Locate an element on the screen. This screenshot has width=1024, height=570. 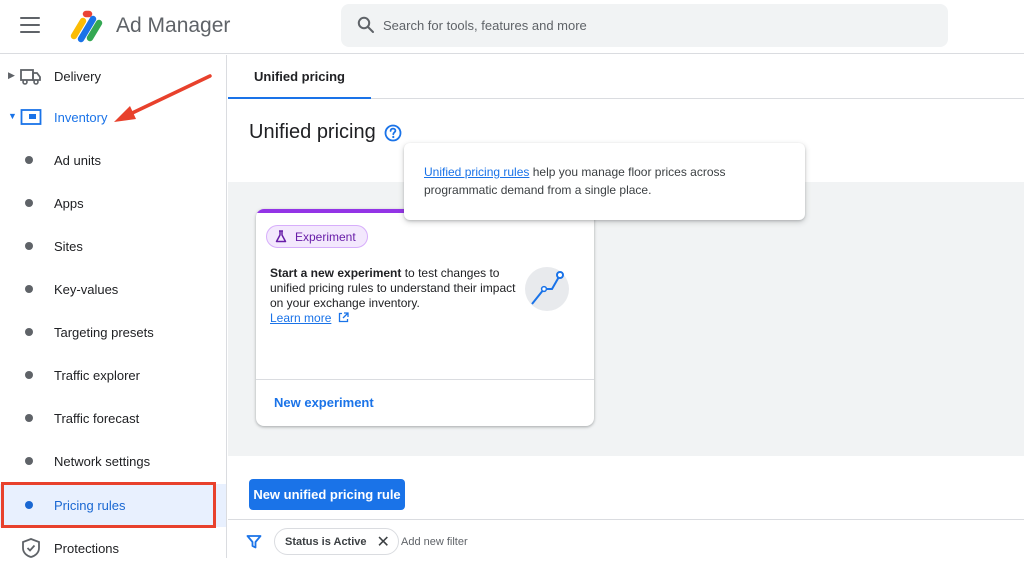
learn-more-link: Learn more is located at coordinates (300, 318).